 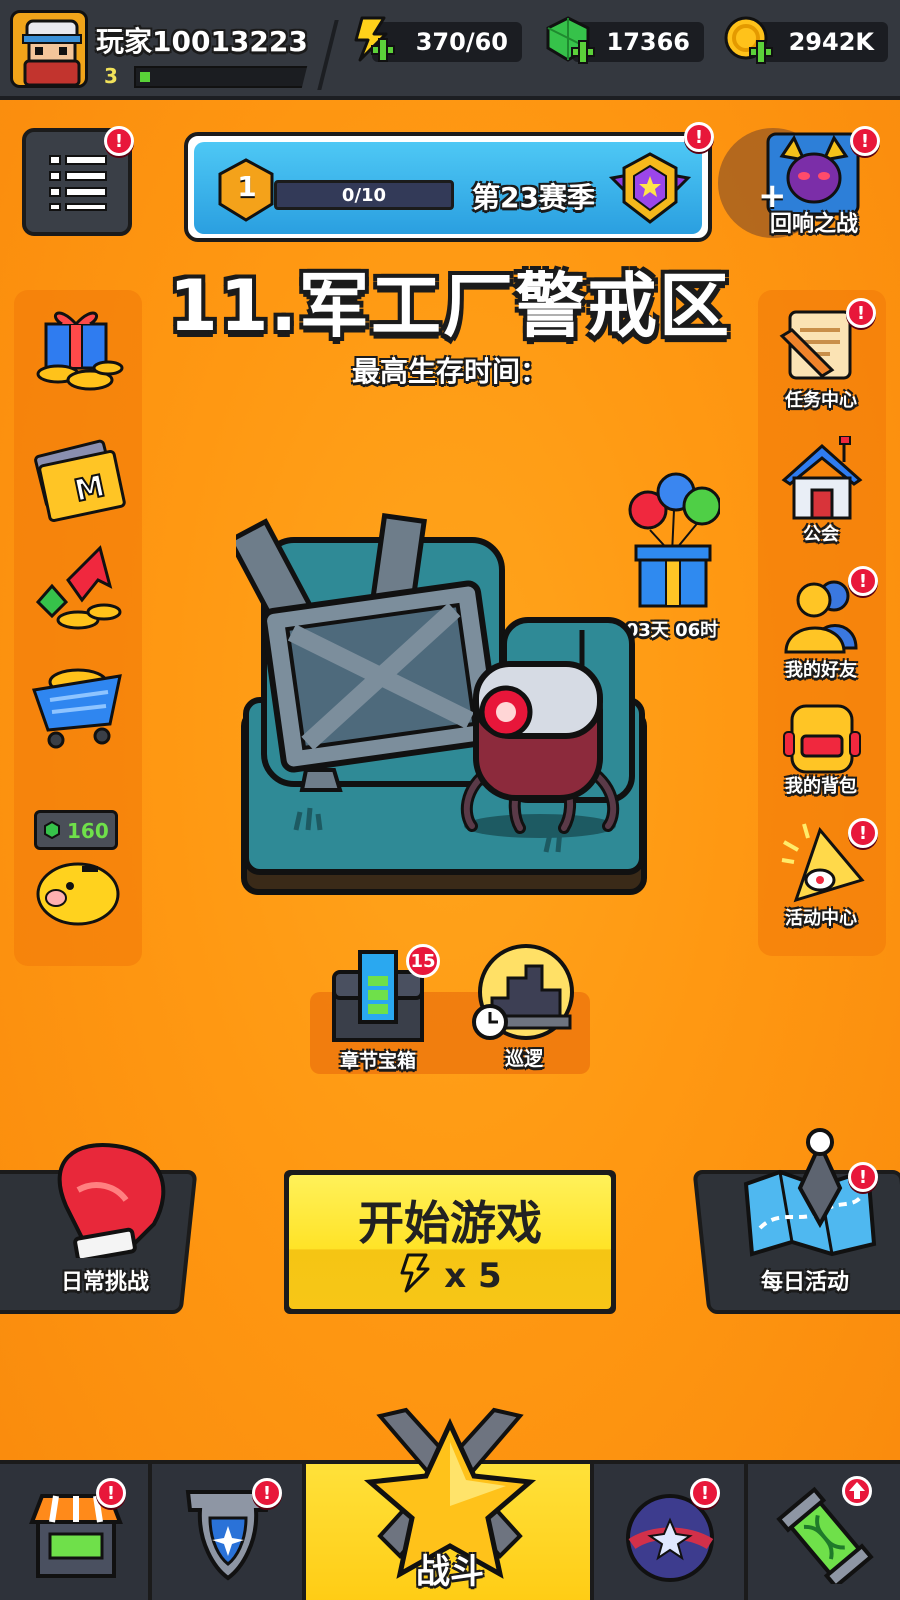 What do you see at coordinates (822, 626) in the screenshot?
I see `friends-button: 我的好友 !` at bounding box center [822, 626].